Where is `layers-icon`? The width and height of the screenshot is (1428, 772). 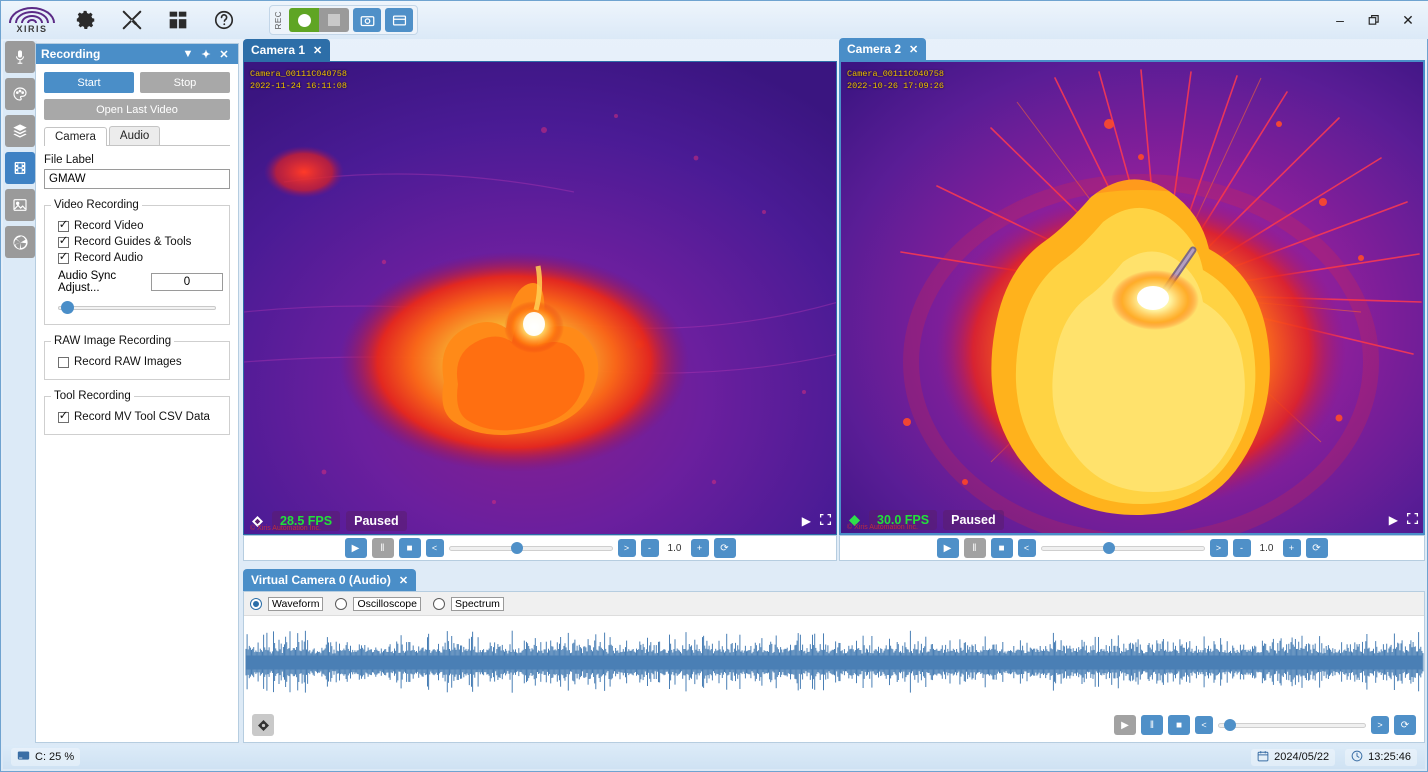
layers-icon is located at coordinates (20, 131).